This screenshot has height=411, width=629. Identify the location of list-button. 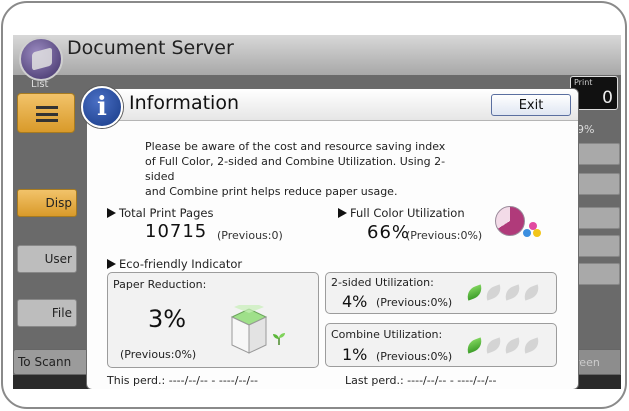
(46, 113).